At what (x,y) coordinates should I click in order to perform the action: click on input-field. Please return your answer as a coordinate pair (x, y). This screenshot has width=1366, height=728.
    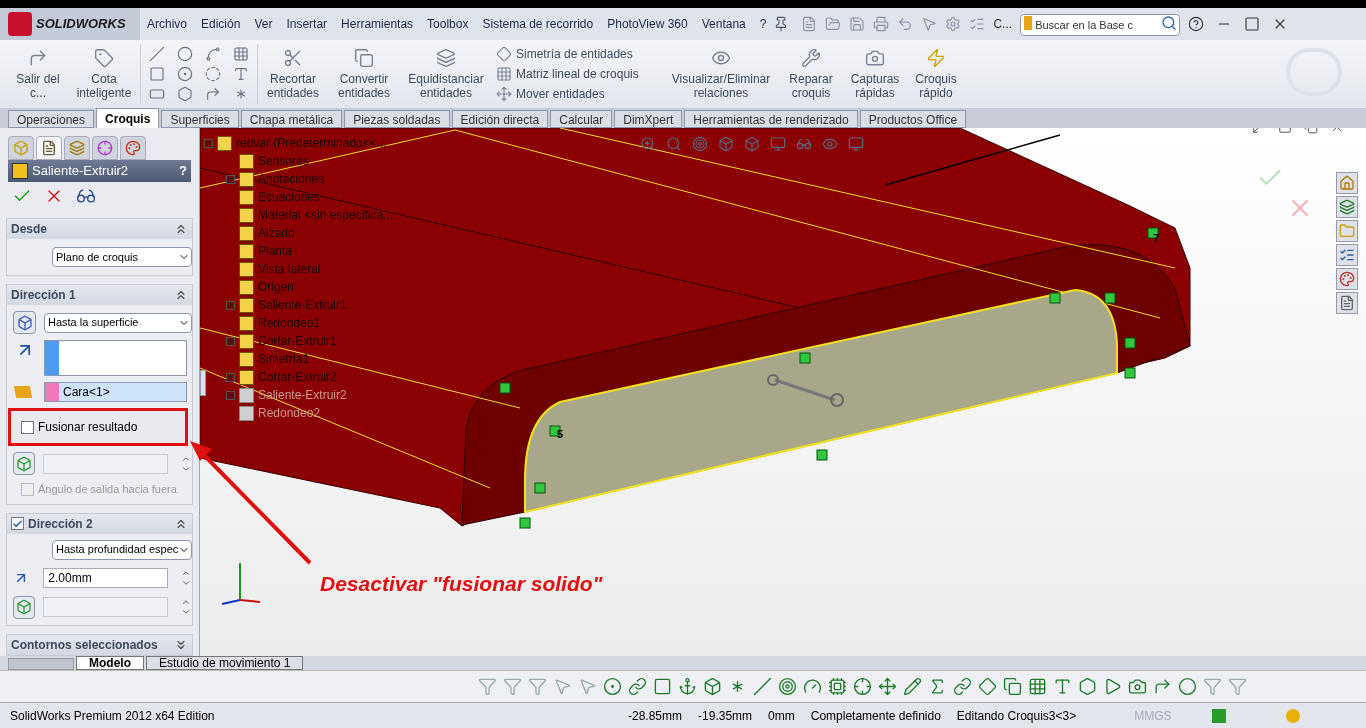
    Looking at the image, I should click on (105, 607).